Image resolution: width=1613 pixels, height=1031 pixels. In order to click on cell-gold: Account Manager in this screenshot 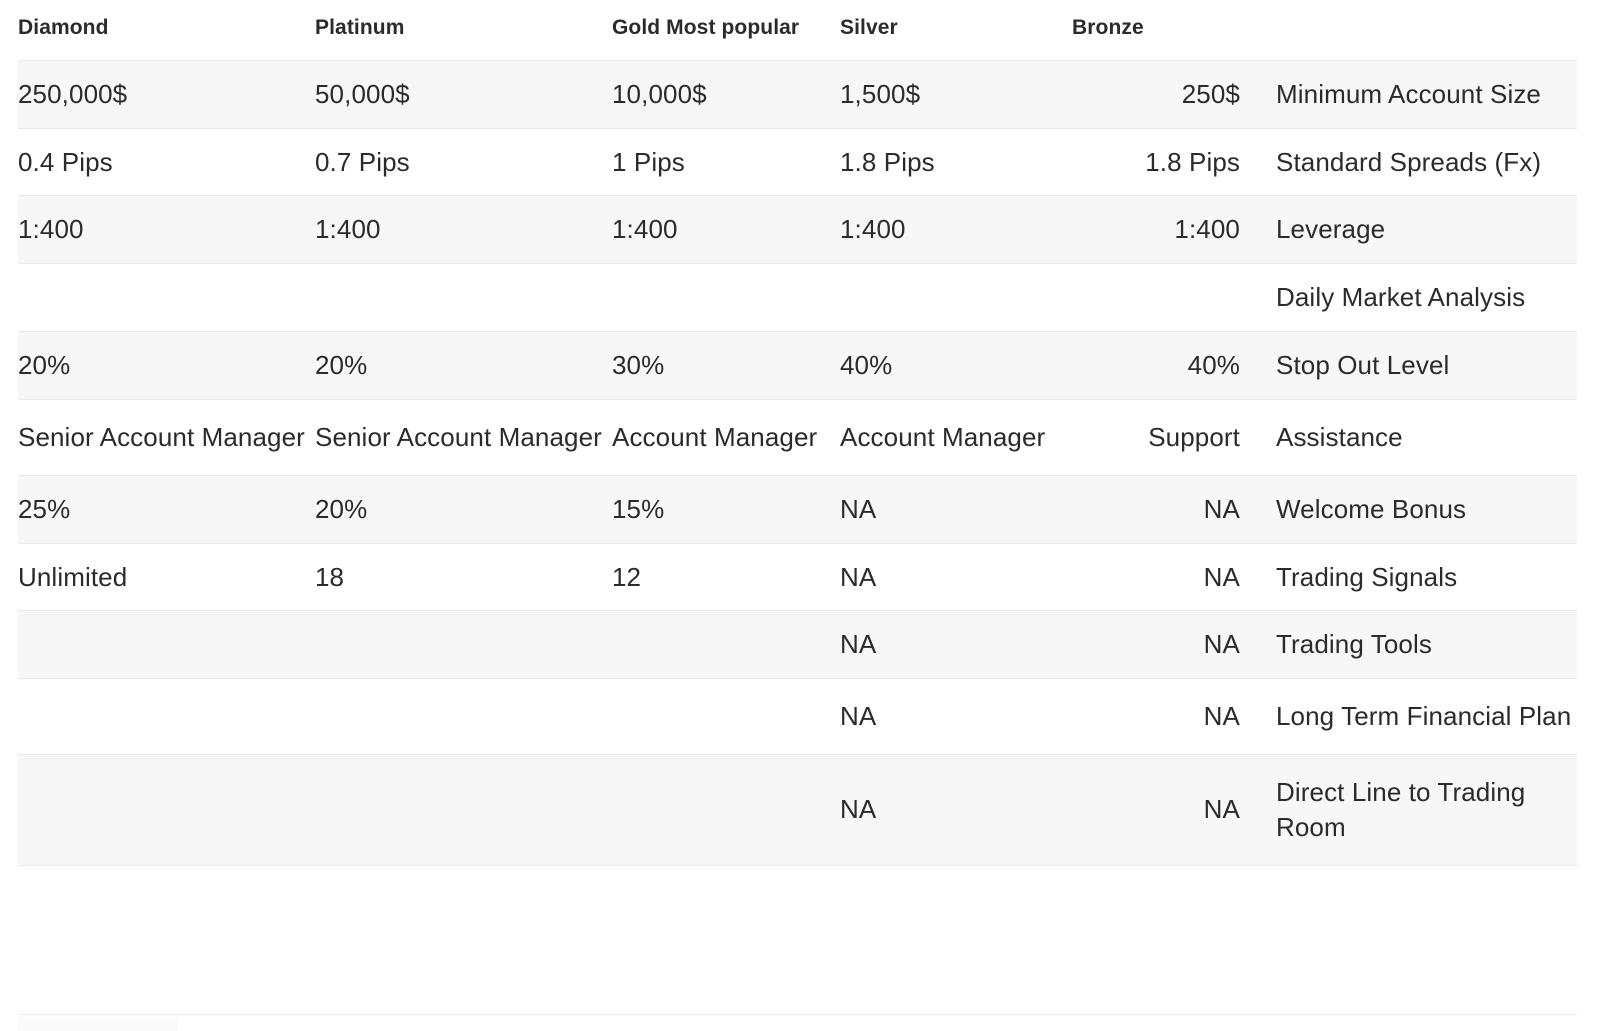, I will do `click(726, 437)`.